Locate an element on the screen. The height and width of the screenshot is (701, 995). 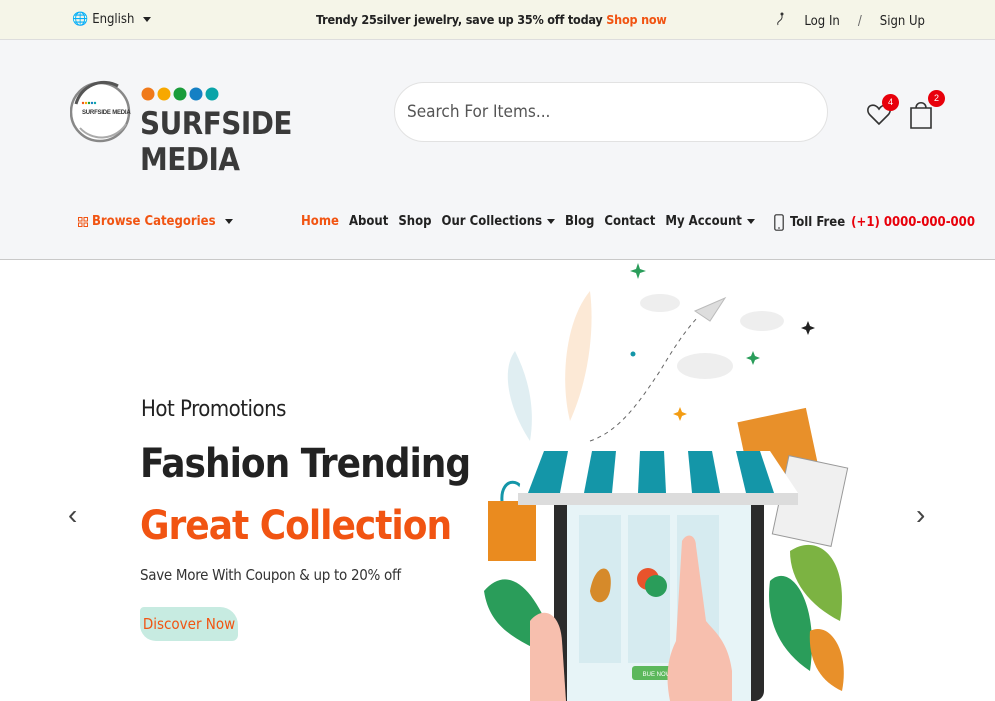
grid-icon is located at coordinates (83, 221).